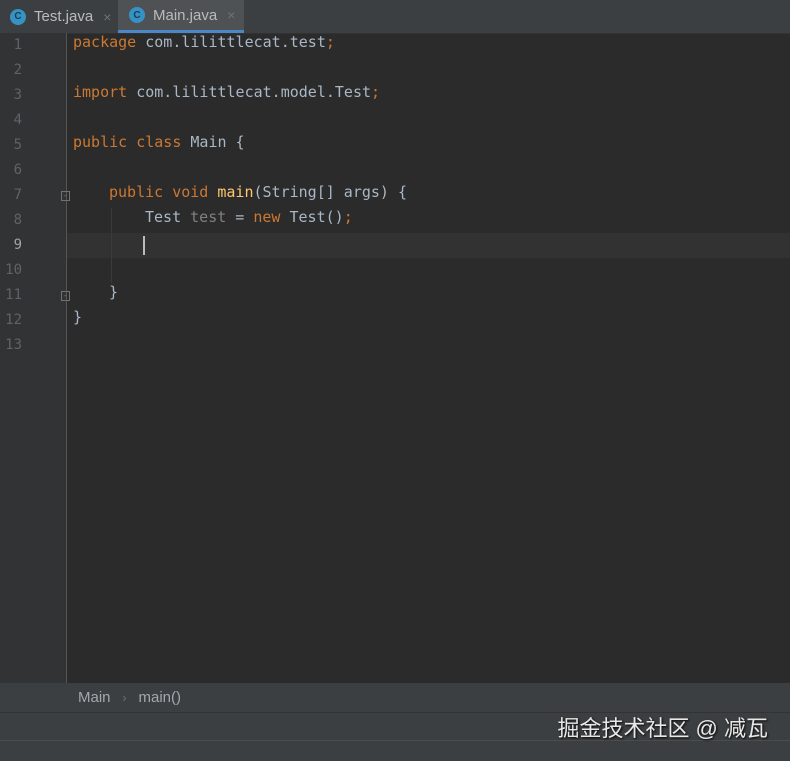 The height and width of the screenshot is (761, 790). I want to click on tab-test-java: C Test.java ×, so click(59, 16).